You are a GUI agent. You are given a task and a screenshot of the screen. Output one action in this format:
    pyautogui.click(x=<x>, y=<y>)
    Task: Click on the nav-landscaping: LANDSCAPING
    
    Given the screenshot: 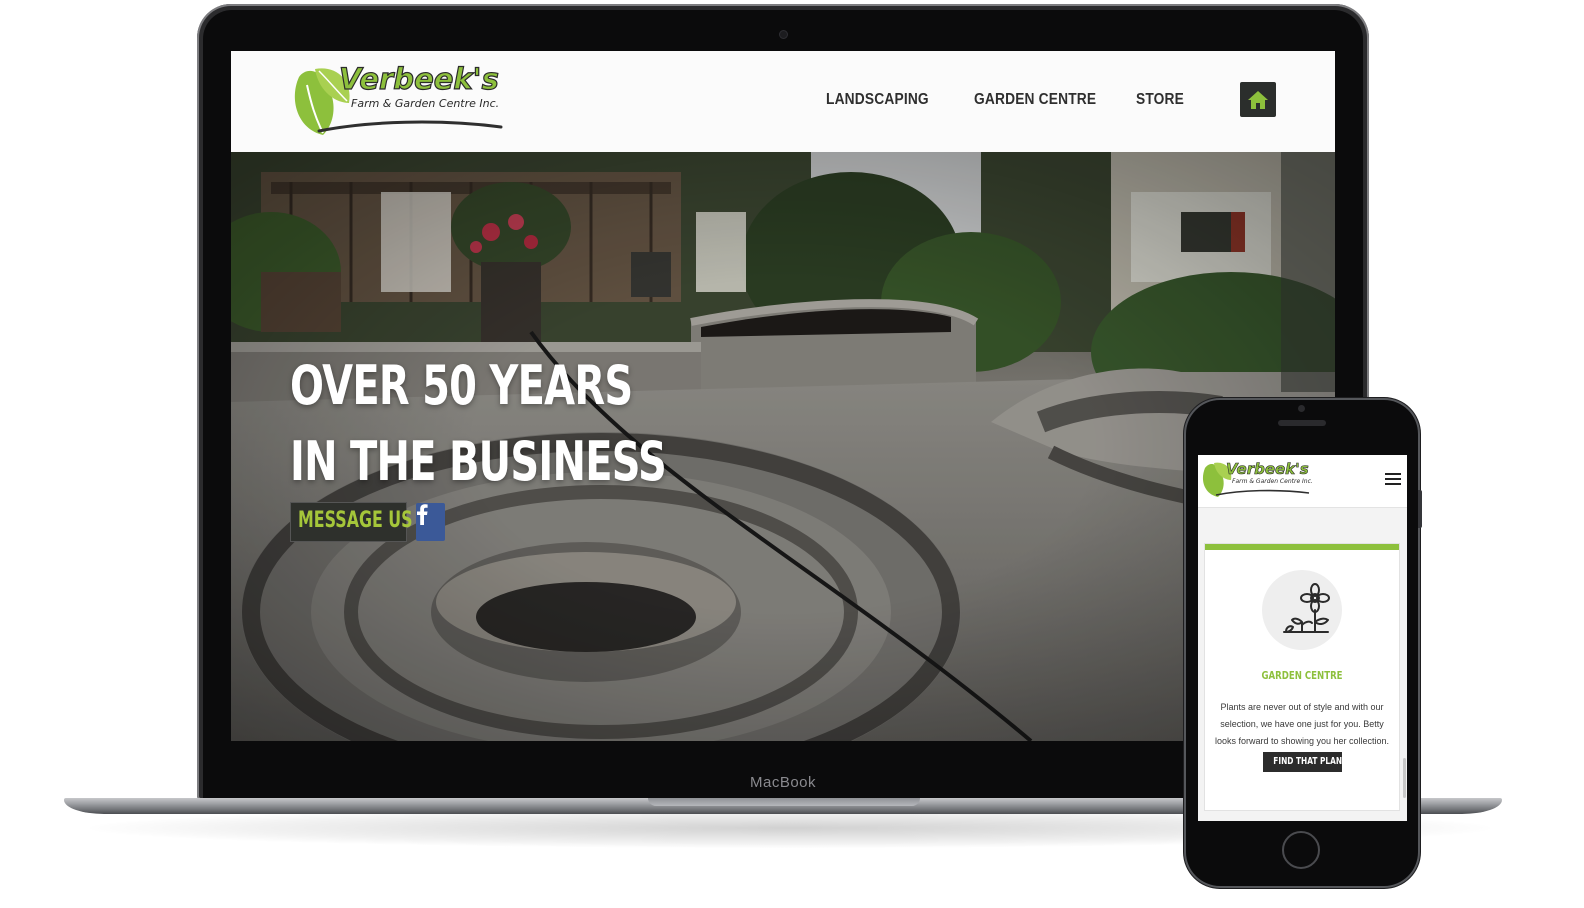 What is the action you would take?
    pyautogui.click(x=877, y=104)
    